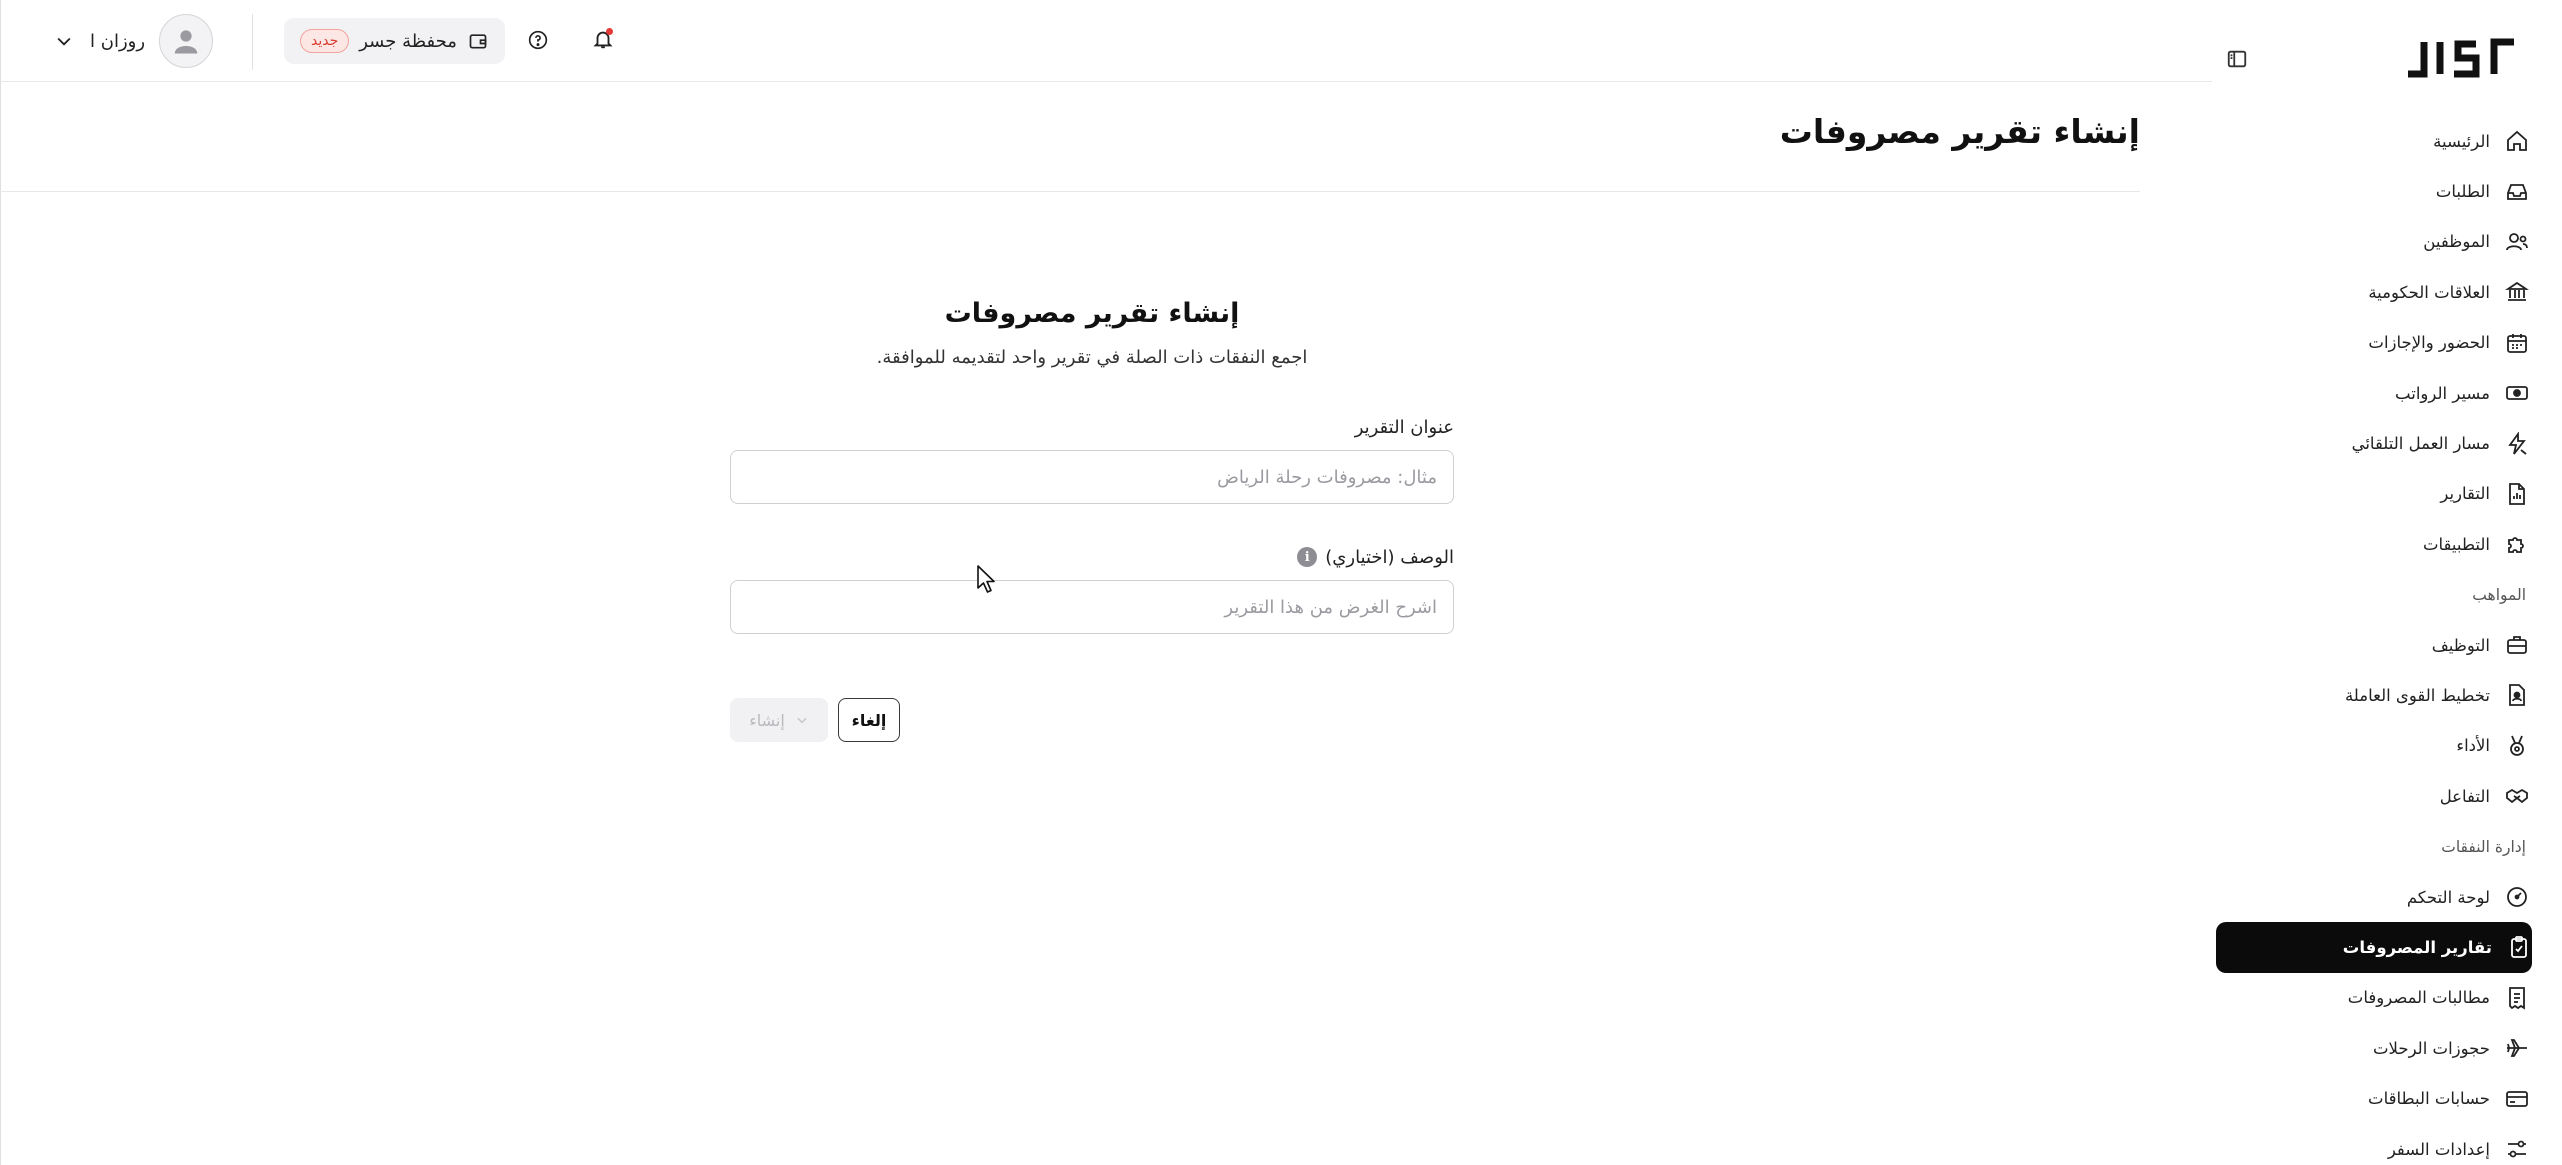 The image size is (2562, 1165). Describe the element at coordinates (1092, 720) in the screenshot. I see `form-actions: إنشاء إلغاء` at that location.